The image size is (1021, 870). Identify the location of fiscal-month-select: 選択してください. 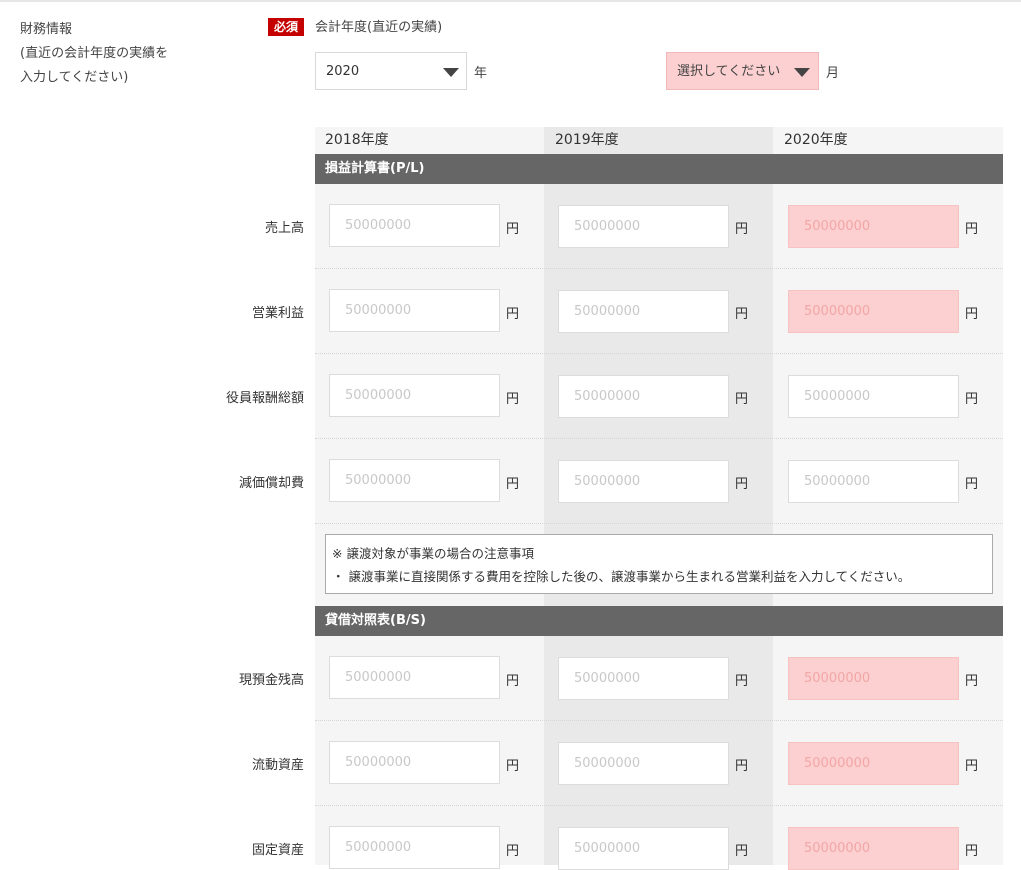
(742, 71).